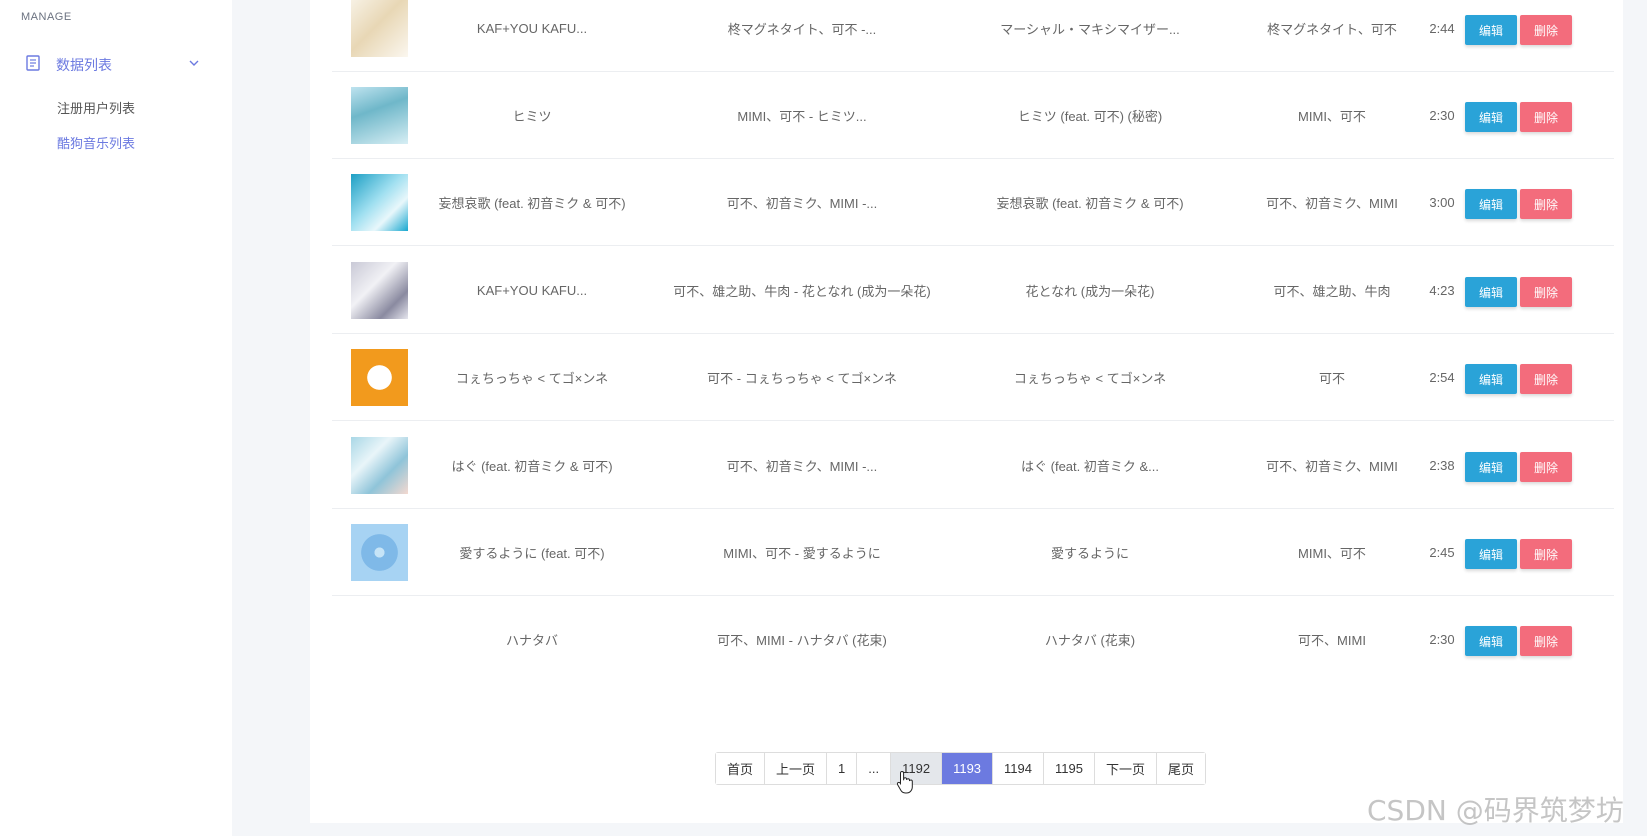 The width and height of the screenshot is (1647, 836). What do you see at coordinates (842, 768) in the screenshot?
I see `page-1: 1` at bounding box center [842, 768].